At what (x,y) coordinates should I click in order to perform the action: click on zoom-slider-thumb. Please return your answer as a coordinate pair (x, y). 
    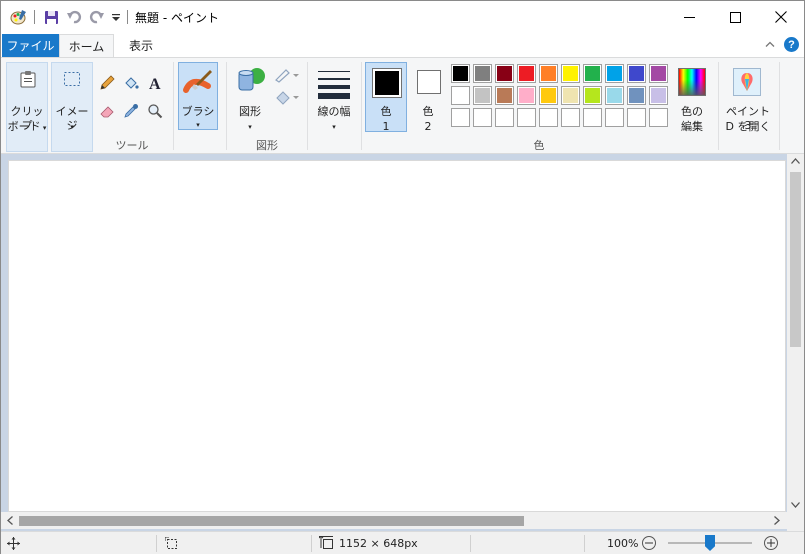
    Looking at the image, I should click on (710, 543).